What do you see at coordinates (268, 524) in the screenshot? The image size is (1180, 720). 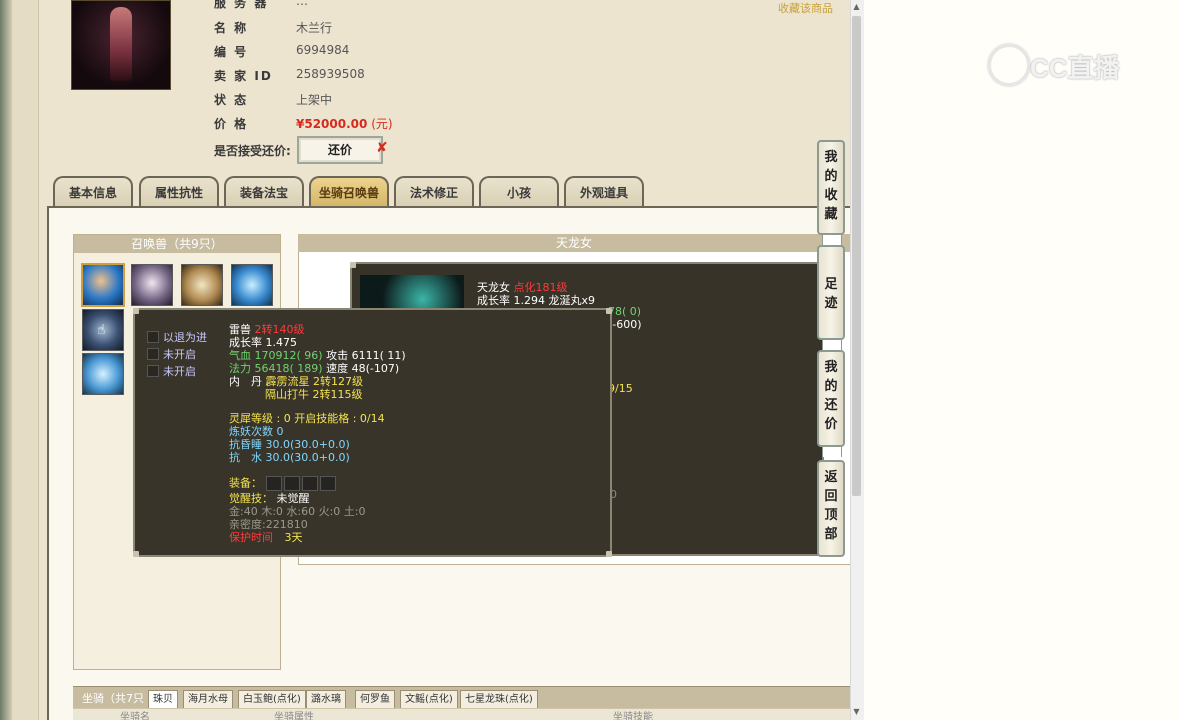 I see `tt-intimacy: 亲密度:221810` at bounding box center [268, 524].